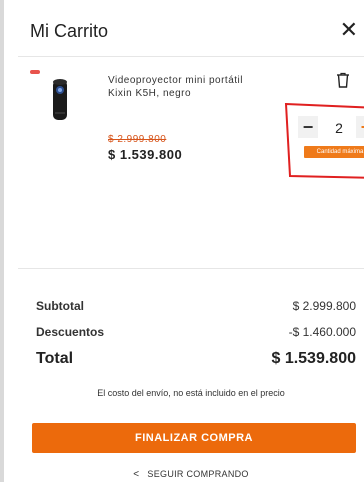 This screenshot has height=483, width=364. Describe the element at coordinates (324, 306) in the screenshot. I see `subtotal-value: $ 2.999.800` at that location.